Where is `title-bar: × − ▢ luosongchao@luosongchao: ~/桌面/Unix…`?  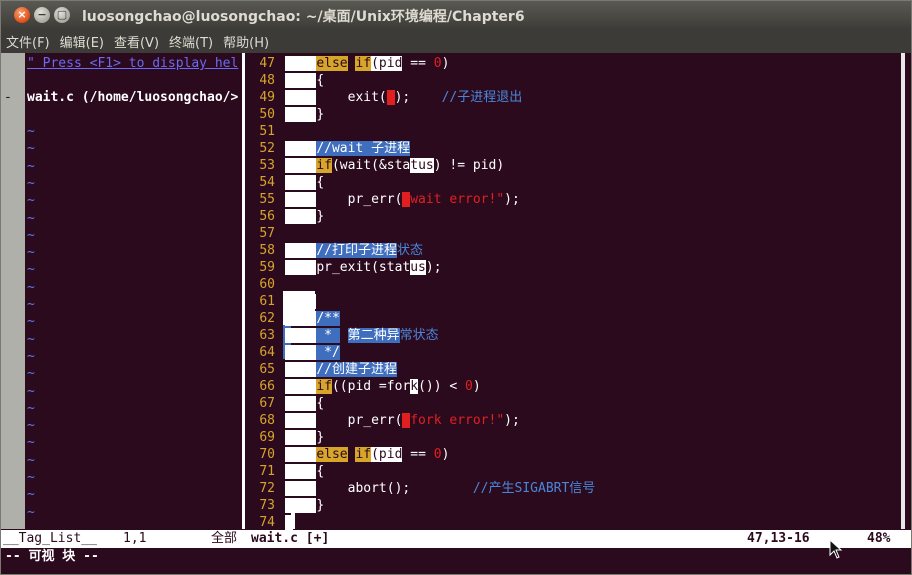 title-bar: × − ▢ luosongchao@luosongchao: ~/桌面/Unix… is located at coordinates (456, 15).